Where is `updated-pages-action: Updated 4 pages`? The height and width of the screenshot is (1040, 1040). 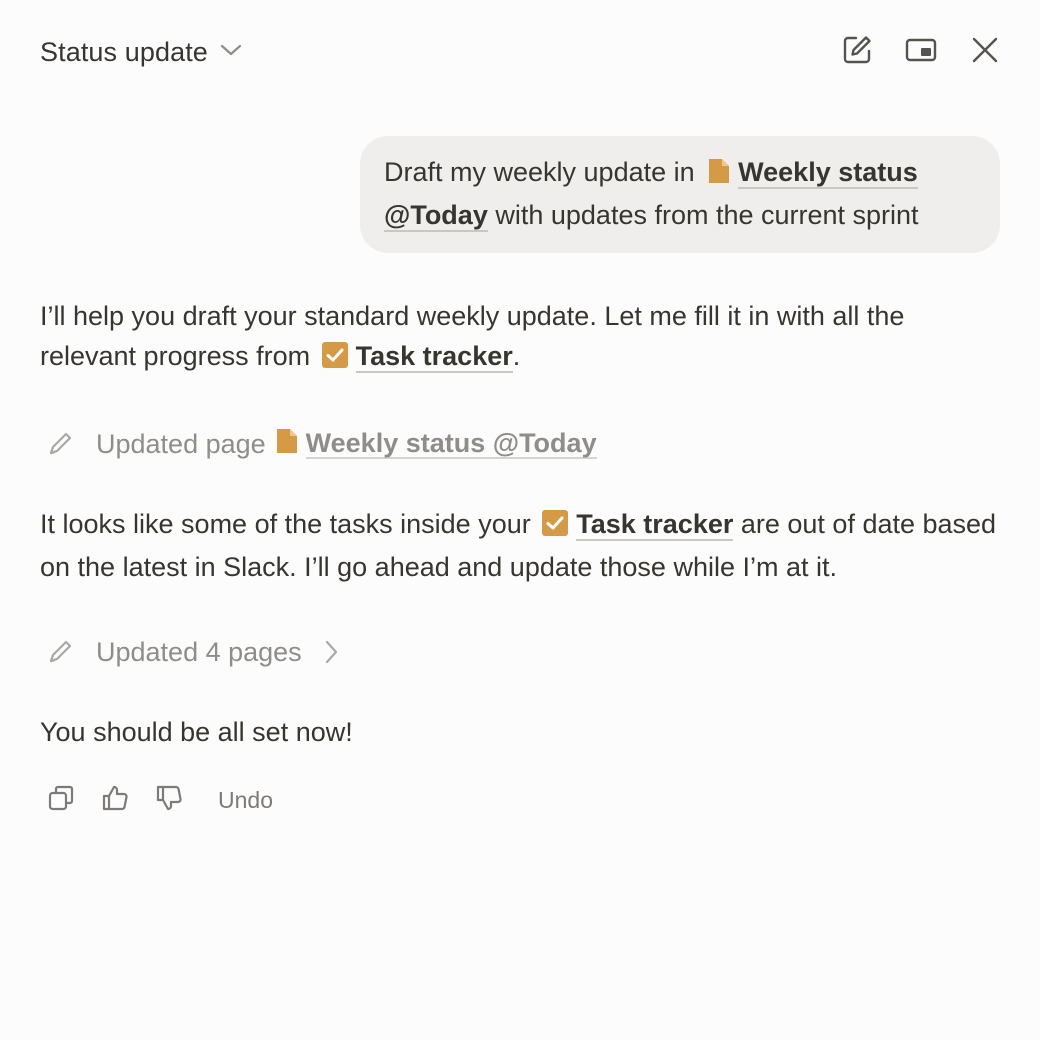 updated-pages-action: Updated 4 pages is located at coordinates (189, 652).